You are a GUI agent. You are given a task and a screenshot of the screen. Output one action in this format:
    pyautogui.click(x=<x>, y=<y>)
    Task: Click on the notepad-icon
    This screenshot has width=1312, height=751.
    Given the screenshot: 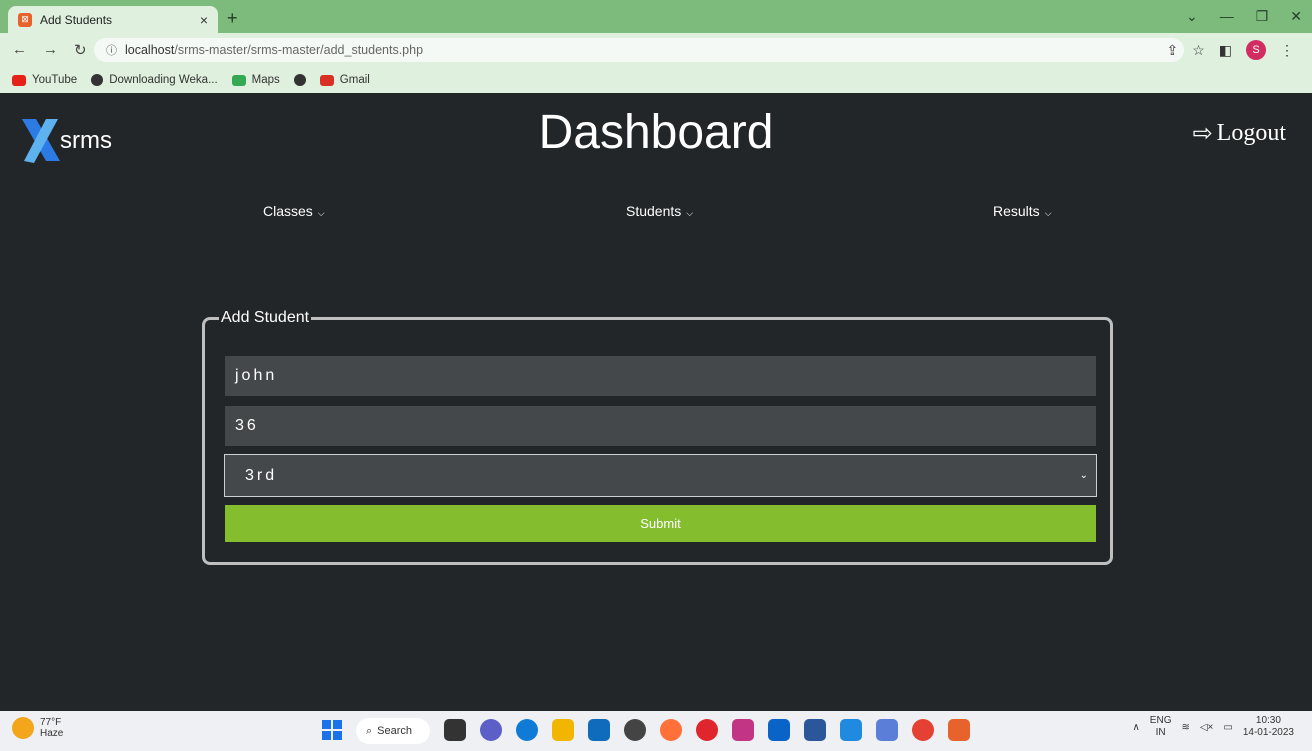 What is the action you would take?
    pyautogui.click(x=887, y=730)
    